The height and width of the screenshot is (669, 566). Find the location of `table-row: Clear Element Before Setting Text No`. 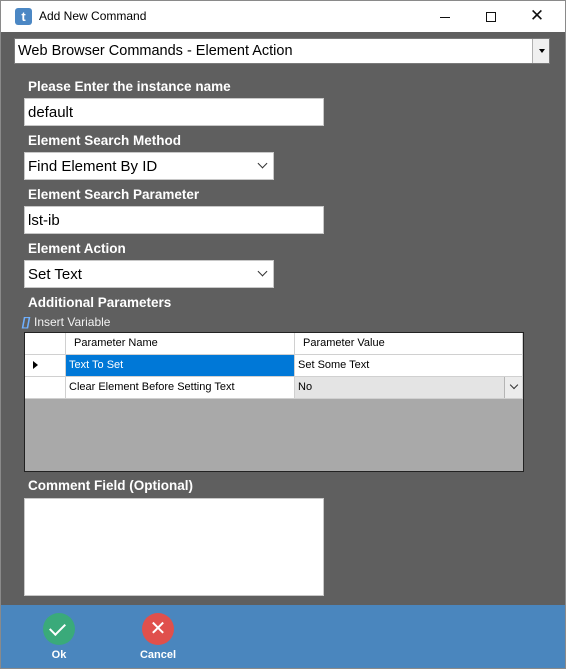

table-row: Clear Element Before Setting Text No is located at coordinates (274, 388).